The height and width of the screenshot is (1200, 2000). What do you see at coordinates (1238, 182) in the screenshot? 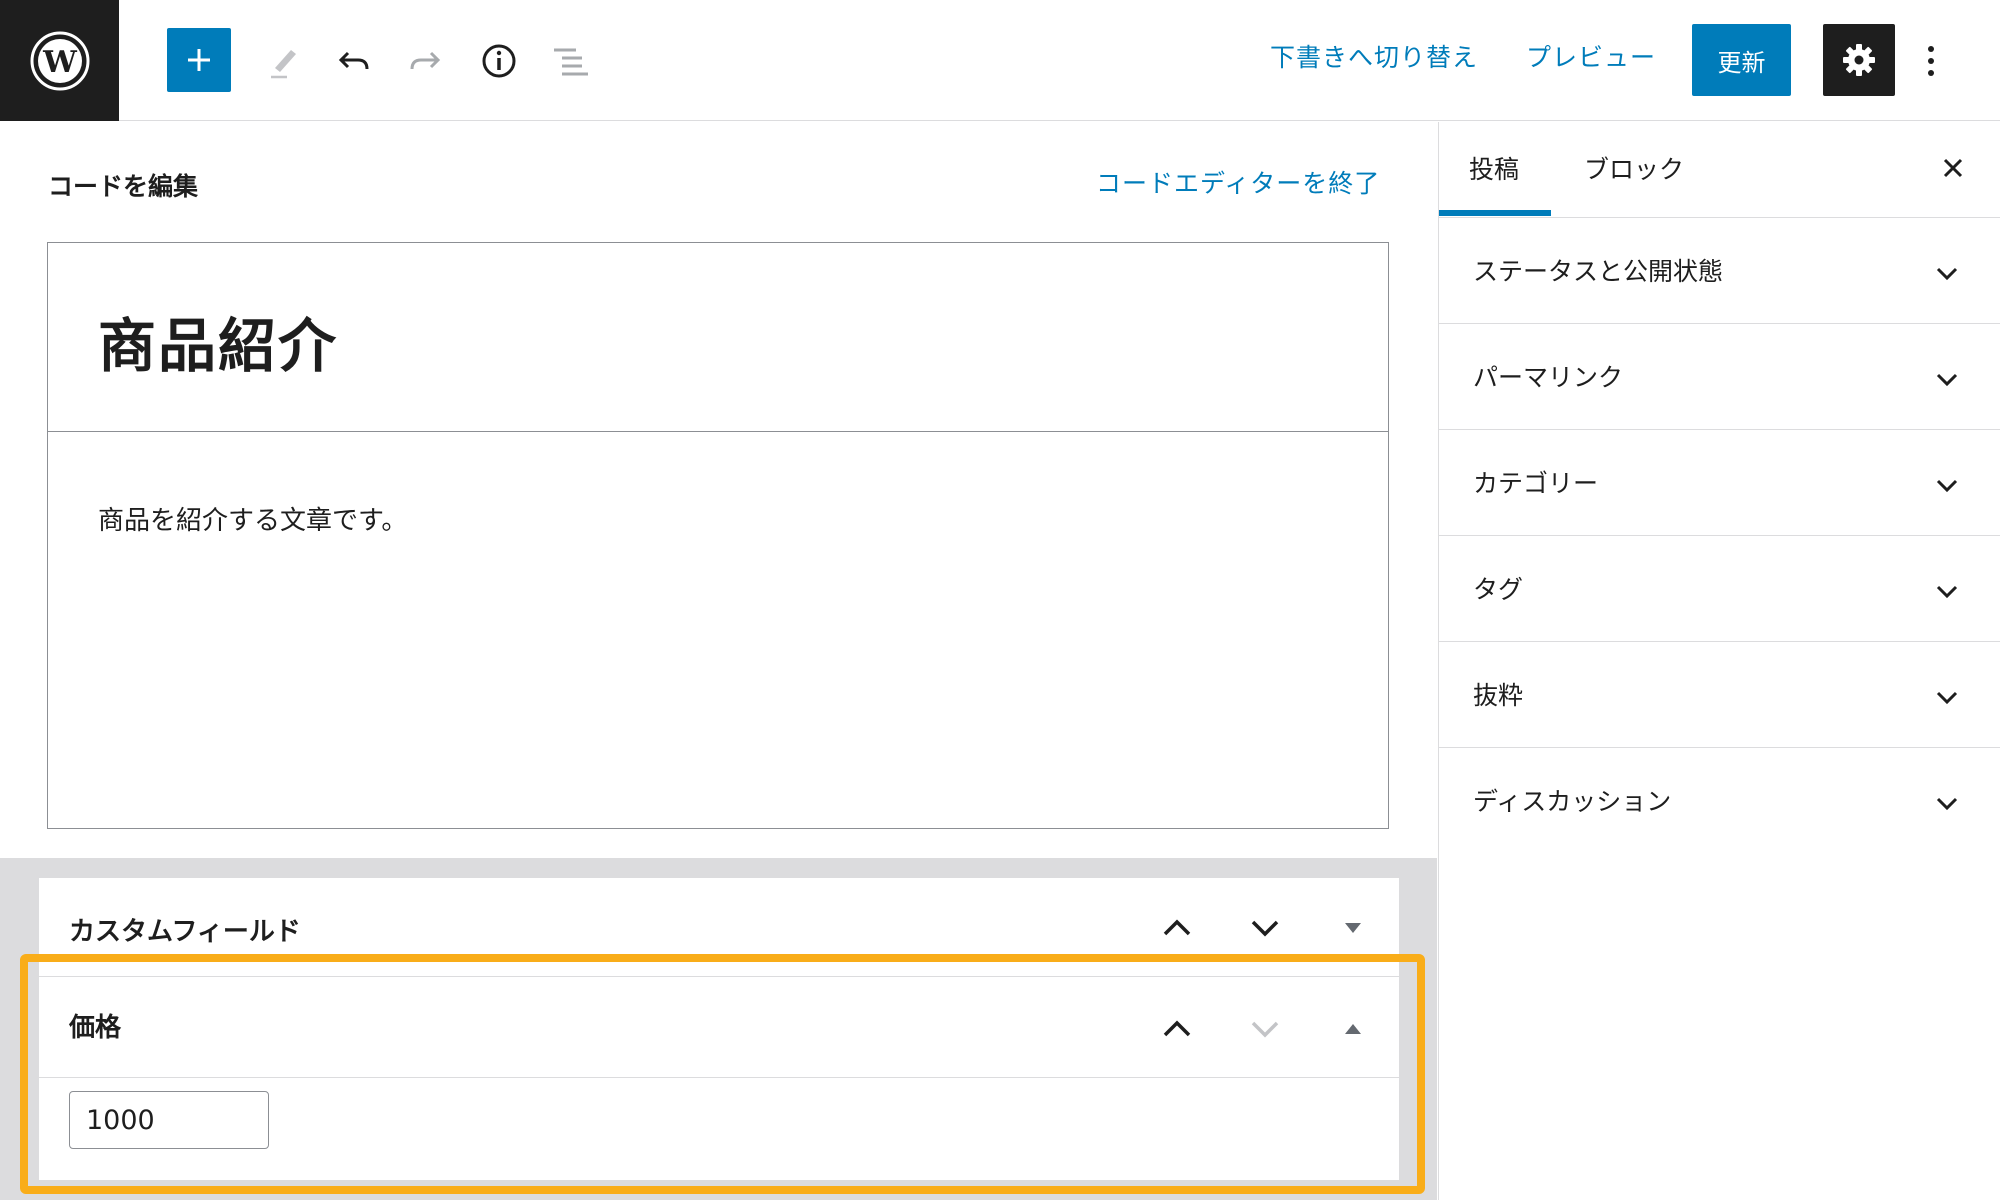
I see `exit-code-editor-link: コードエディターを終了` at bounding box center [1238, 182].